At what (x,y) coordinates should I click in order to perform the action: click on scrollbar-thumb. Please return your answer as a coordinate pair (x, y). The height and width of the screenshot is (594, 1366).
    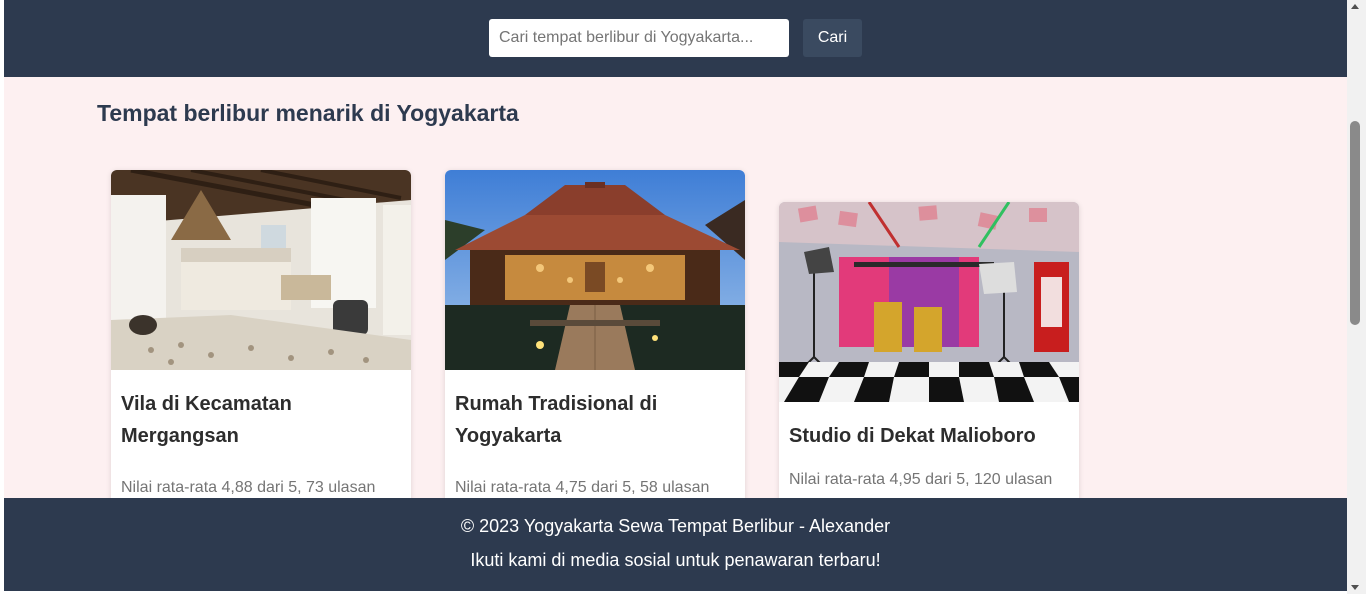
    Looking at the image, I should click on (1355, 223).